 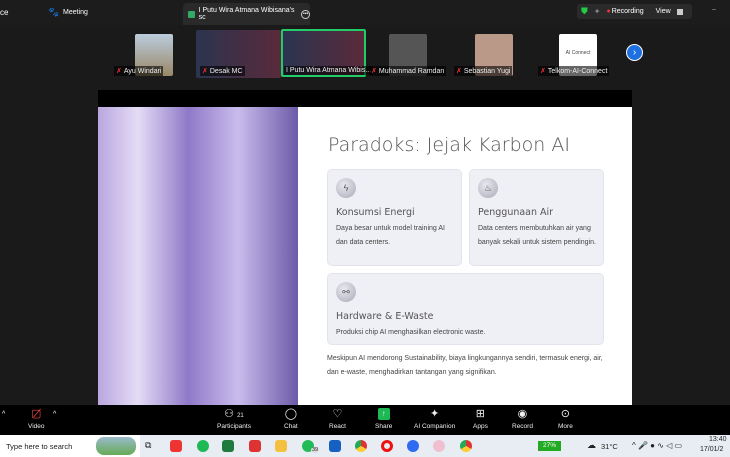 What do you see at coordinates (335, 446) in the screenshot?
I see `outlook-icon` at bounding box center [335, 446].